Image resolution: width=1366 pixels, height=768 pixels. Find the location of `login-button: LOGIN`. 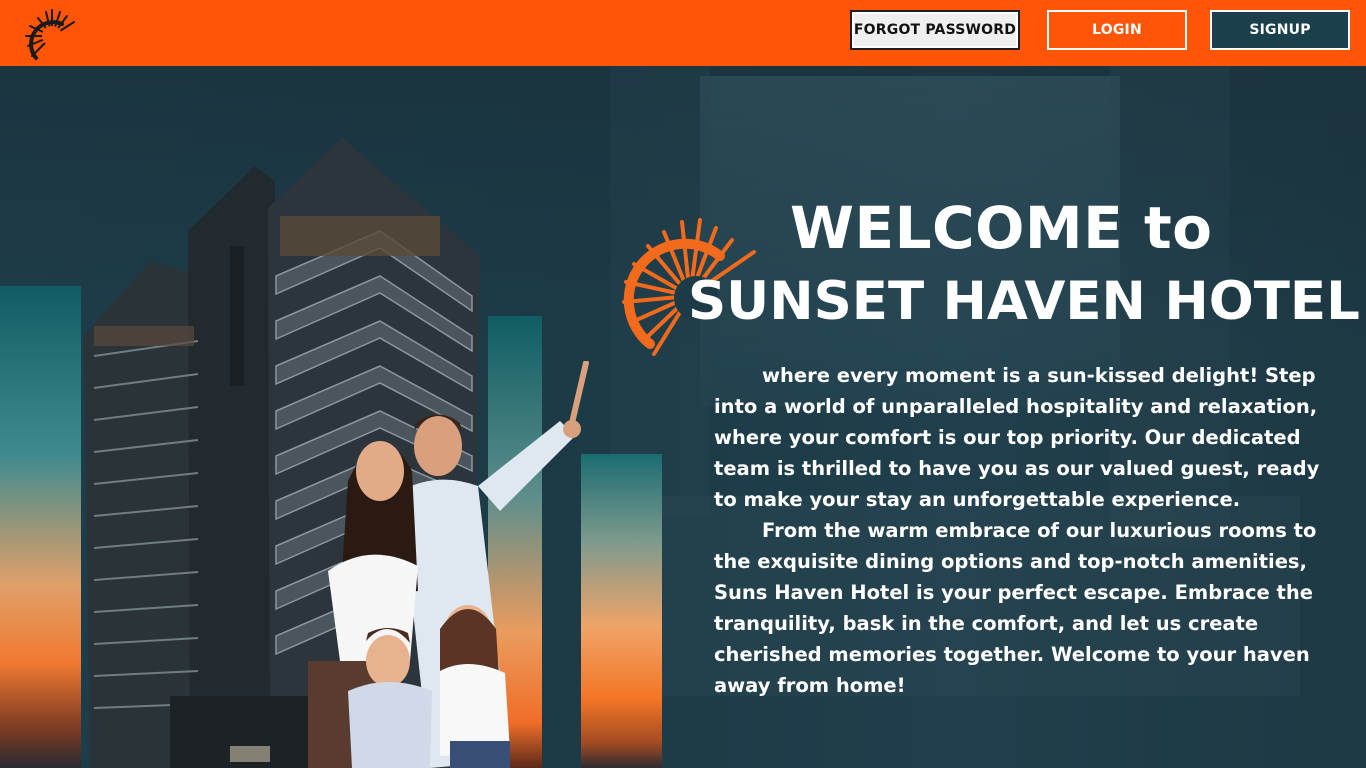

login-button: LOGIN is located at coordinates (1117, 30).